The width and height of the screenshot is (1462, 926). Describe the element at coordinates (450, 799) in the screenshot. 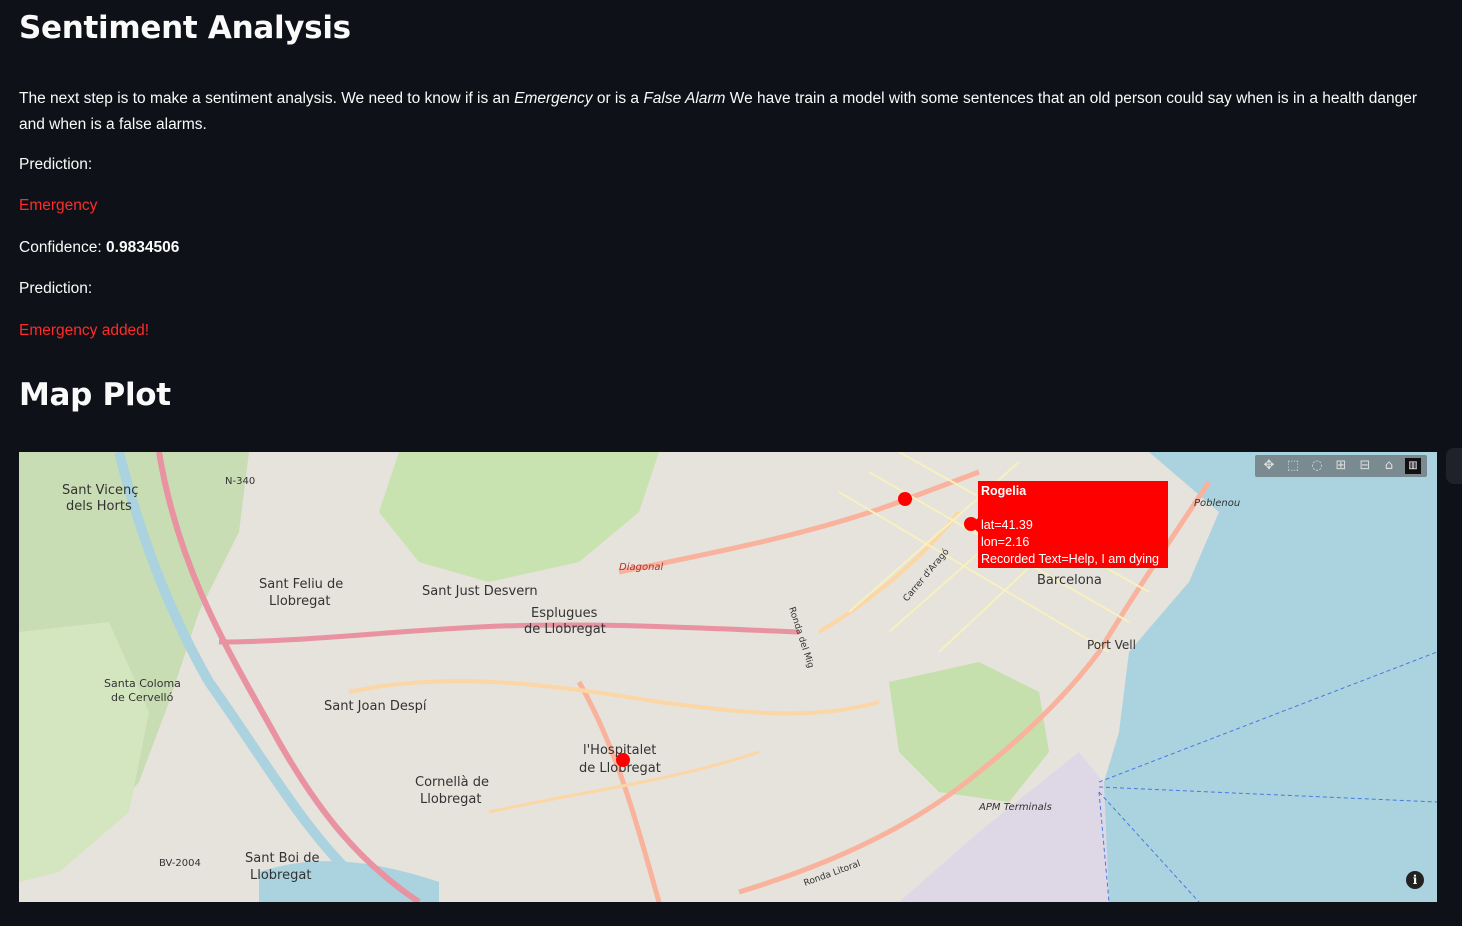

I see `label-cornella-2: Llobregat` at that location.